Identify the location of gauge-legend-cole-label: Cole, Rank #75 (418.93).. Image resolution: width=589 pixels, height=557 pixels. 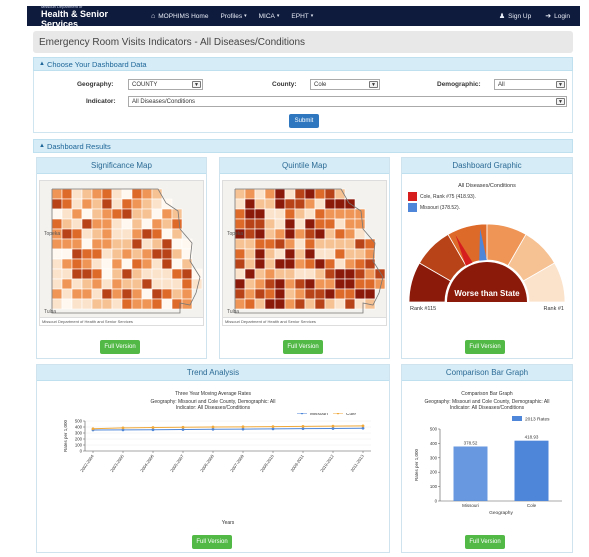
(448, 196).